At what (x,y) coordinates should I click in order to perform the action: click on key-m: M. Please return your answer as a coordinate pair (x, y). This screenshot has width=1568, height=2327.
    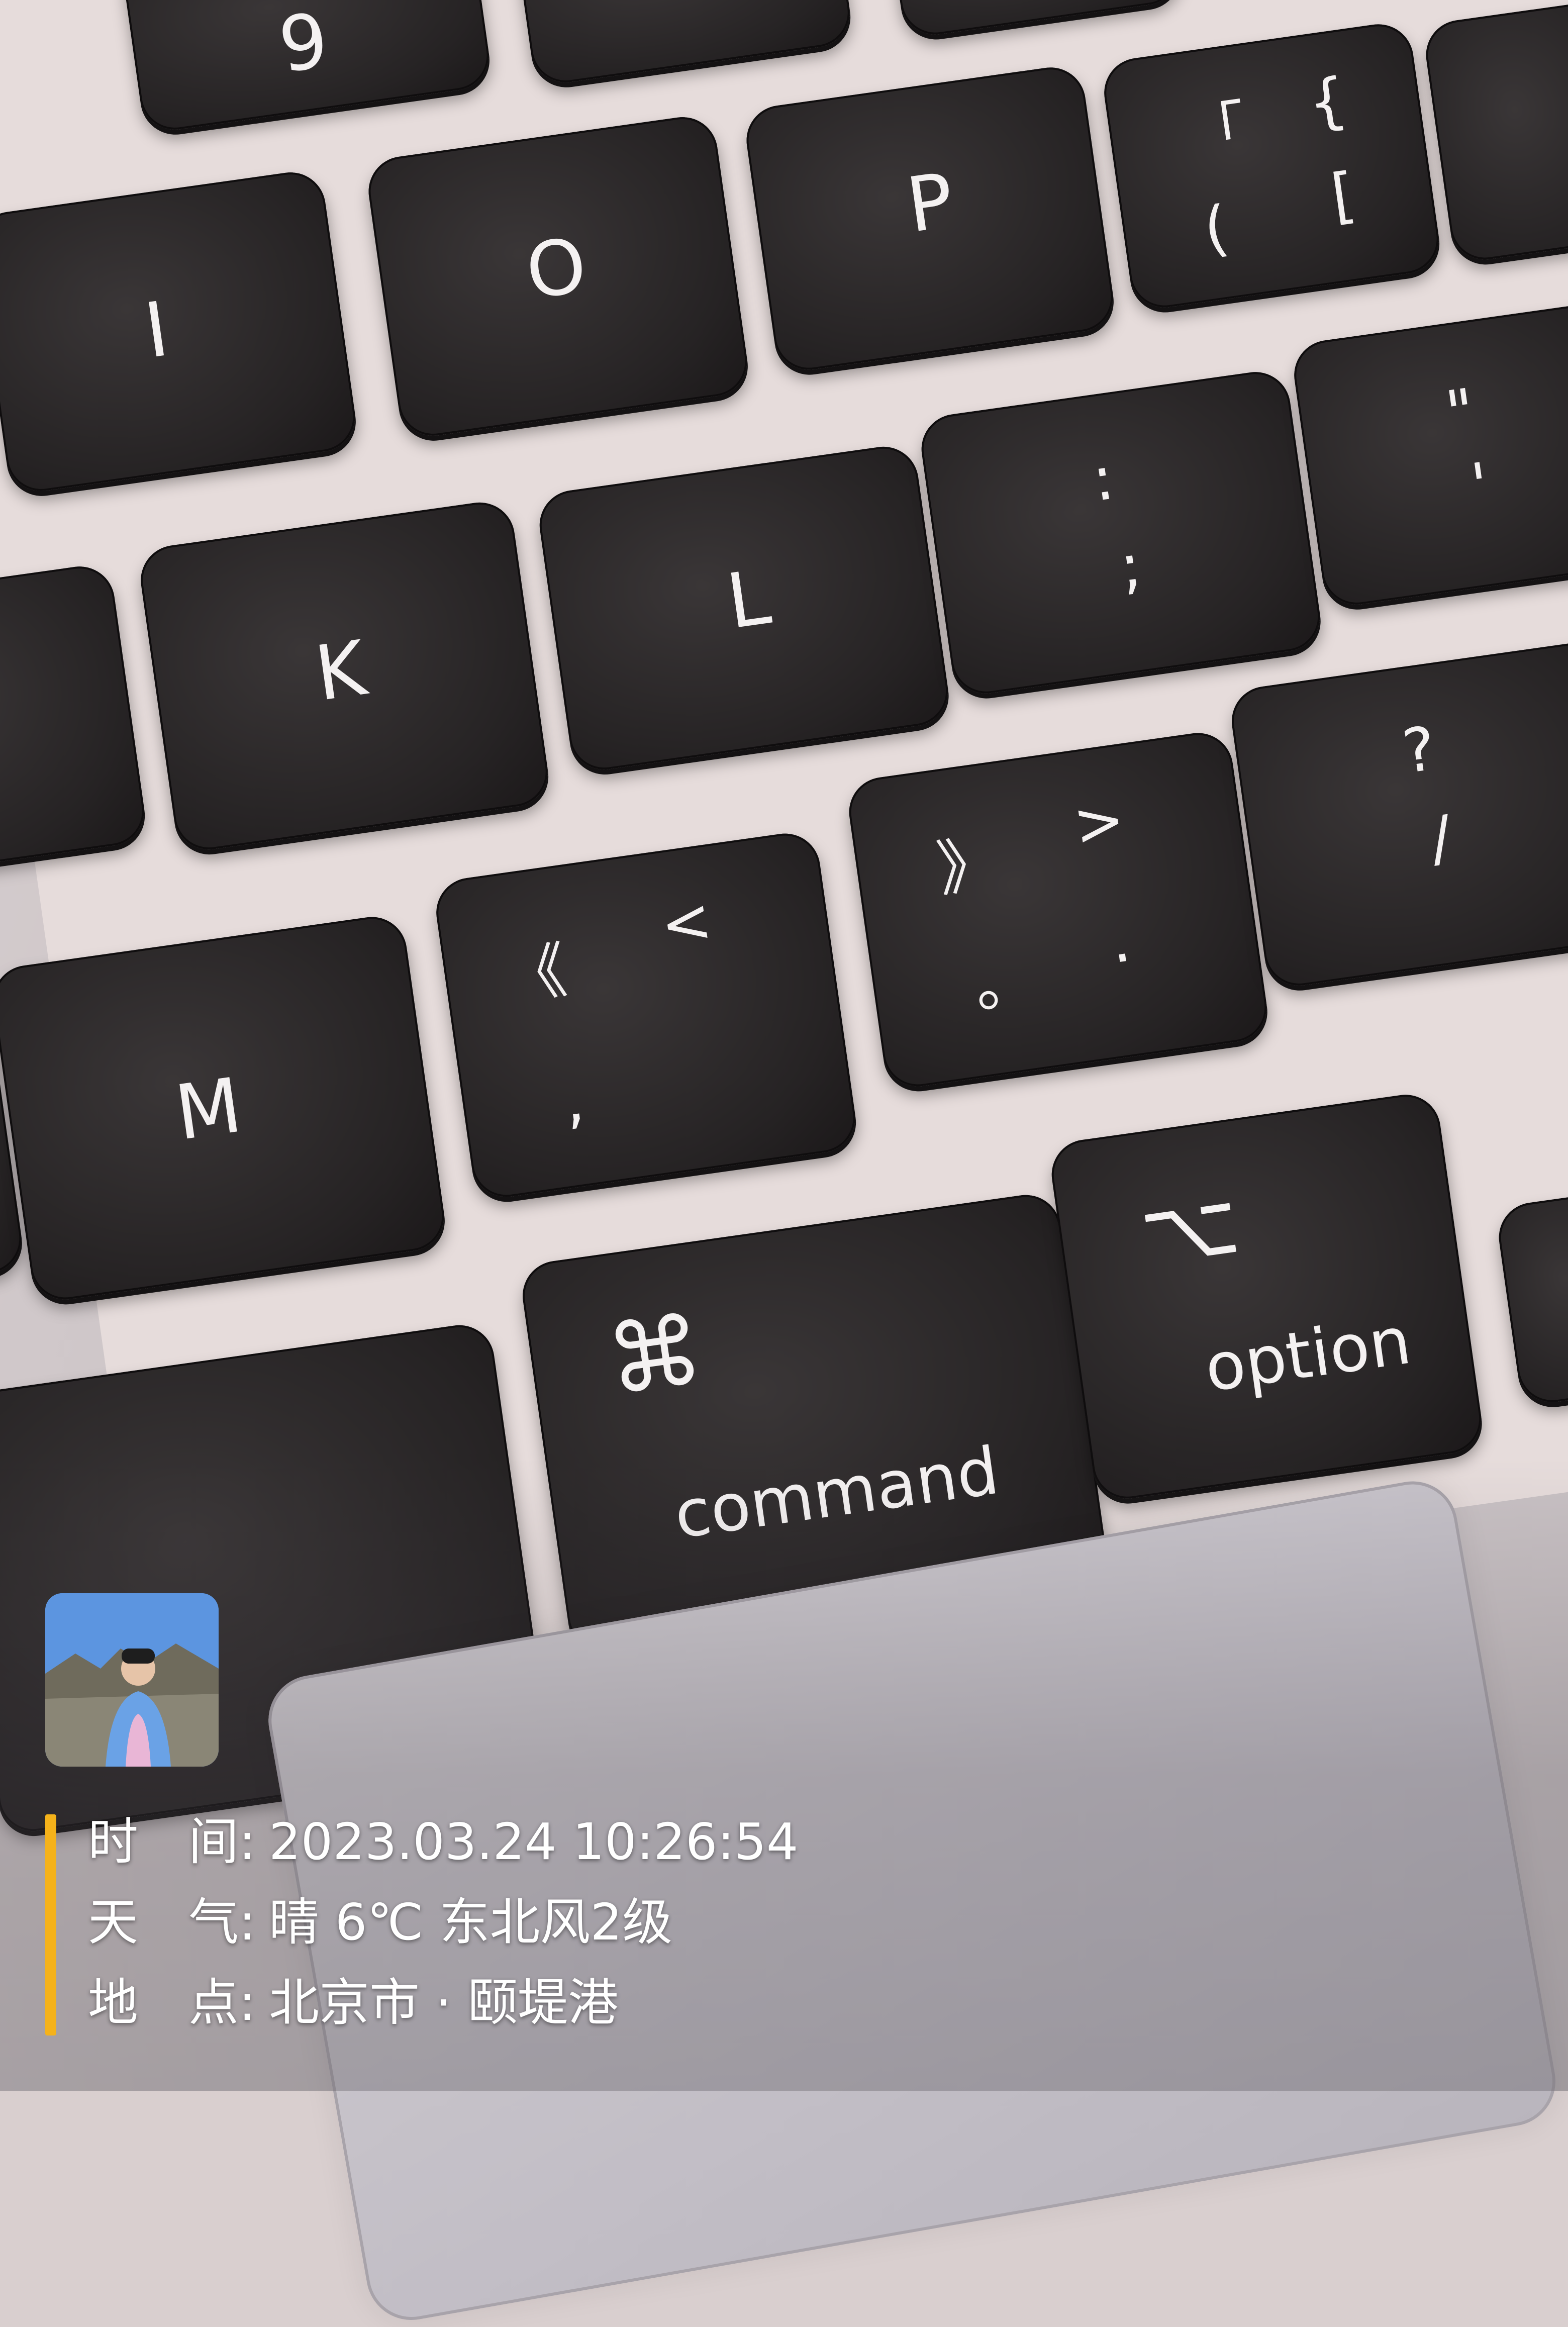
    Looking at the image, I should click on (224, 1108).